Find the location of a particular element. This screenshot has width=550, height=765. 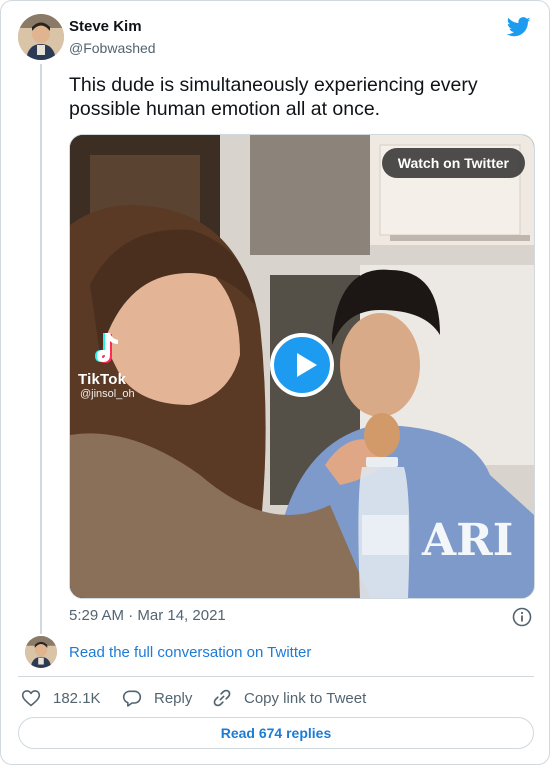

tiktok-username: @jinsol_oh is located at coordinates (107, 394).